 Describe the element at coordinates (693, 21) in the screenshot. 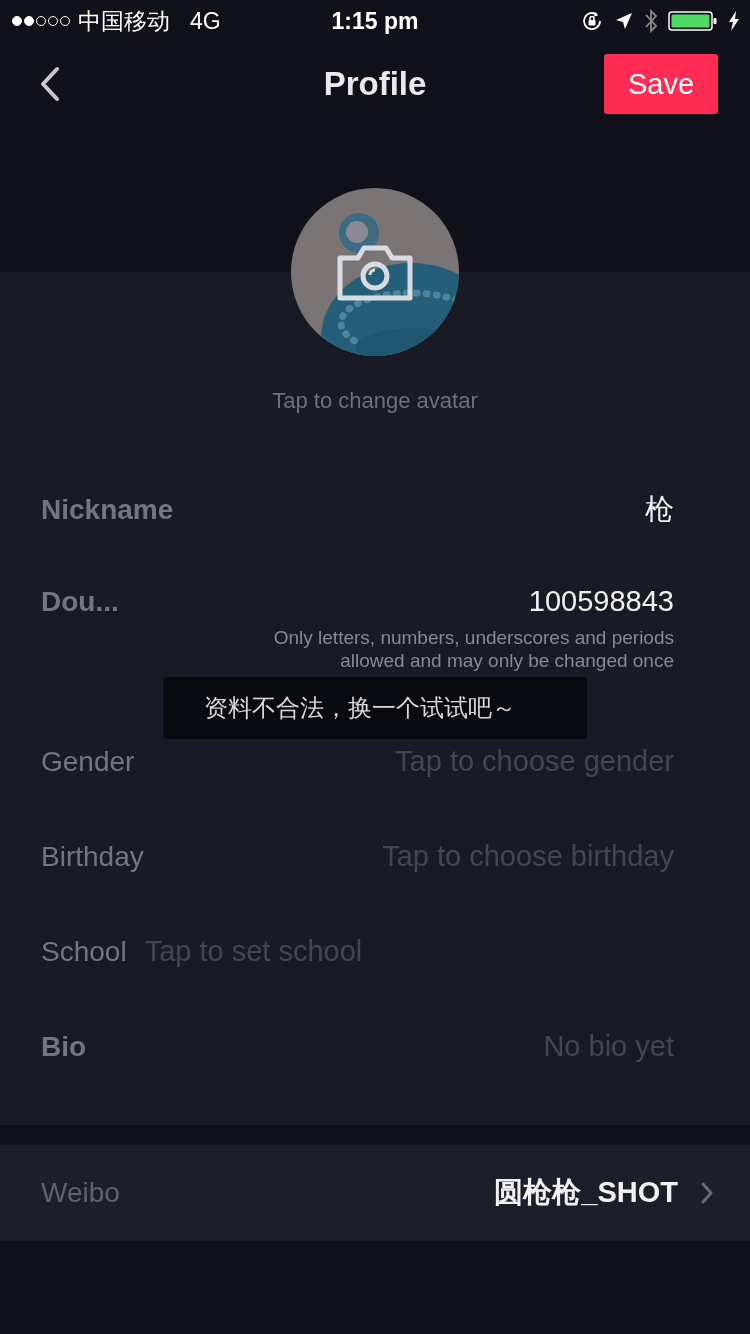

I see `battery-icon` at that location.